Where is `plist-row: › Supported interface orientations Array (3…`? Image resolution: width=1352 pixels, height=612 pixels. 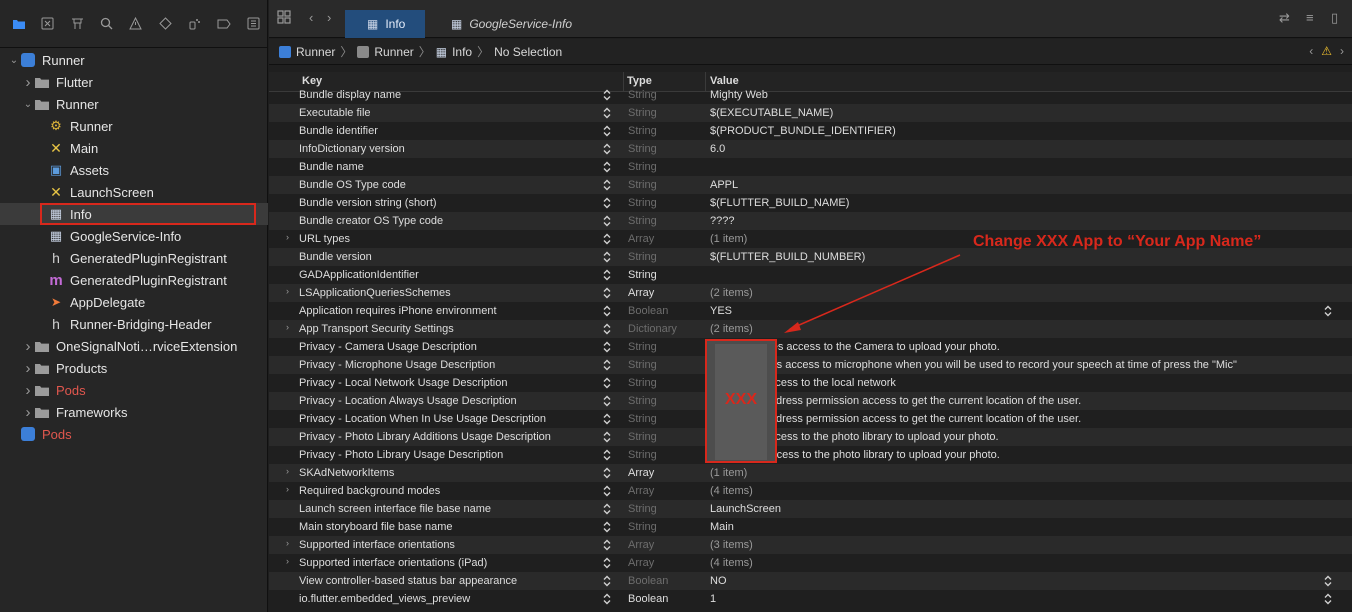
plist-row: › Supported interface orientations Array (3… is located at coordinates (810, 545).